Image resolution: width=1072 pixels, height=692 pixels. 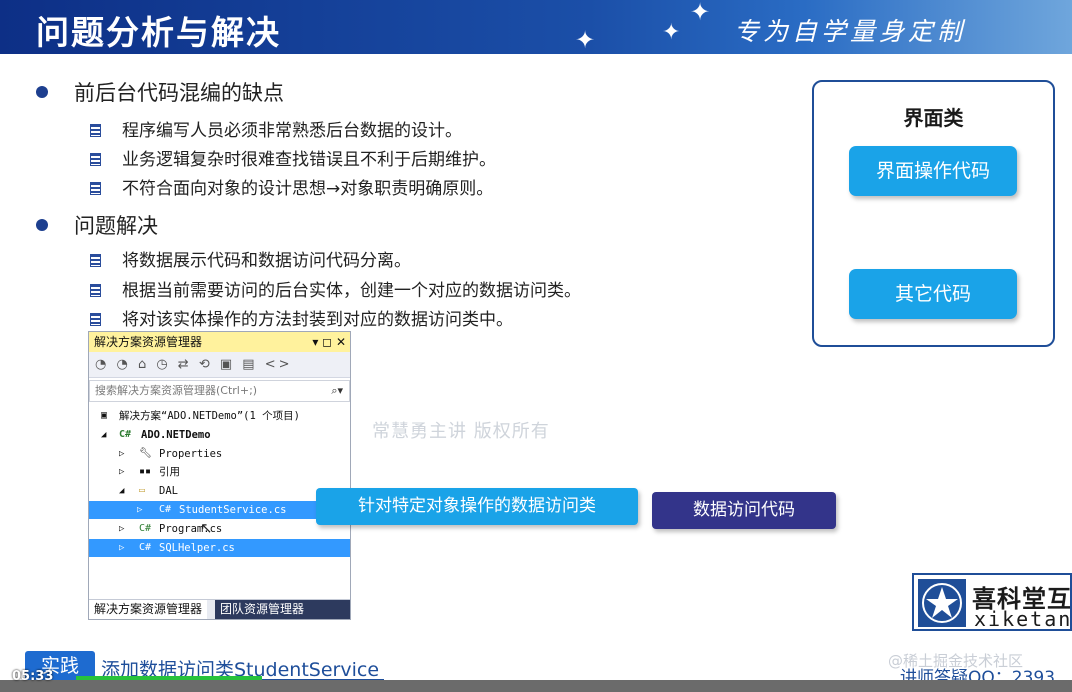 What do you see at coordinates (219, 435) in the screenshot?
I see `tree-item-project: ◢ C# ADO.NETDemo` at bounding box center [219, 435].